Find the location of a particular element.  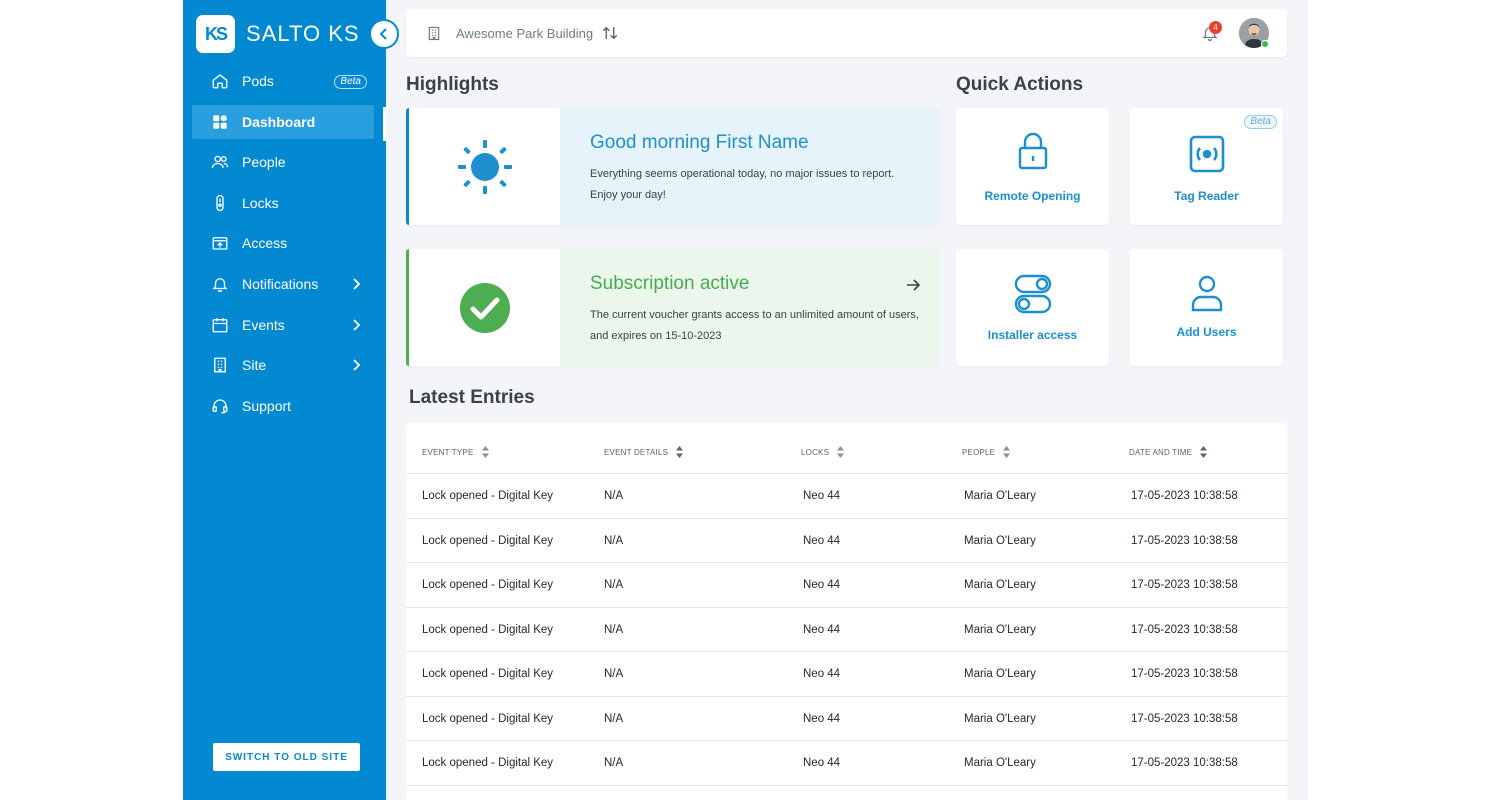

remote-opening-button: Remote Opening is located at coordinates (1032, 166).